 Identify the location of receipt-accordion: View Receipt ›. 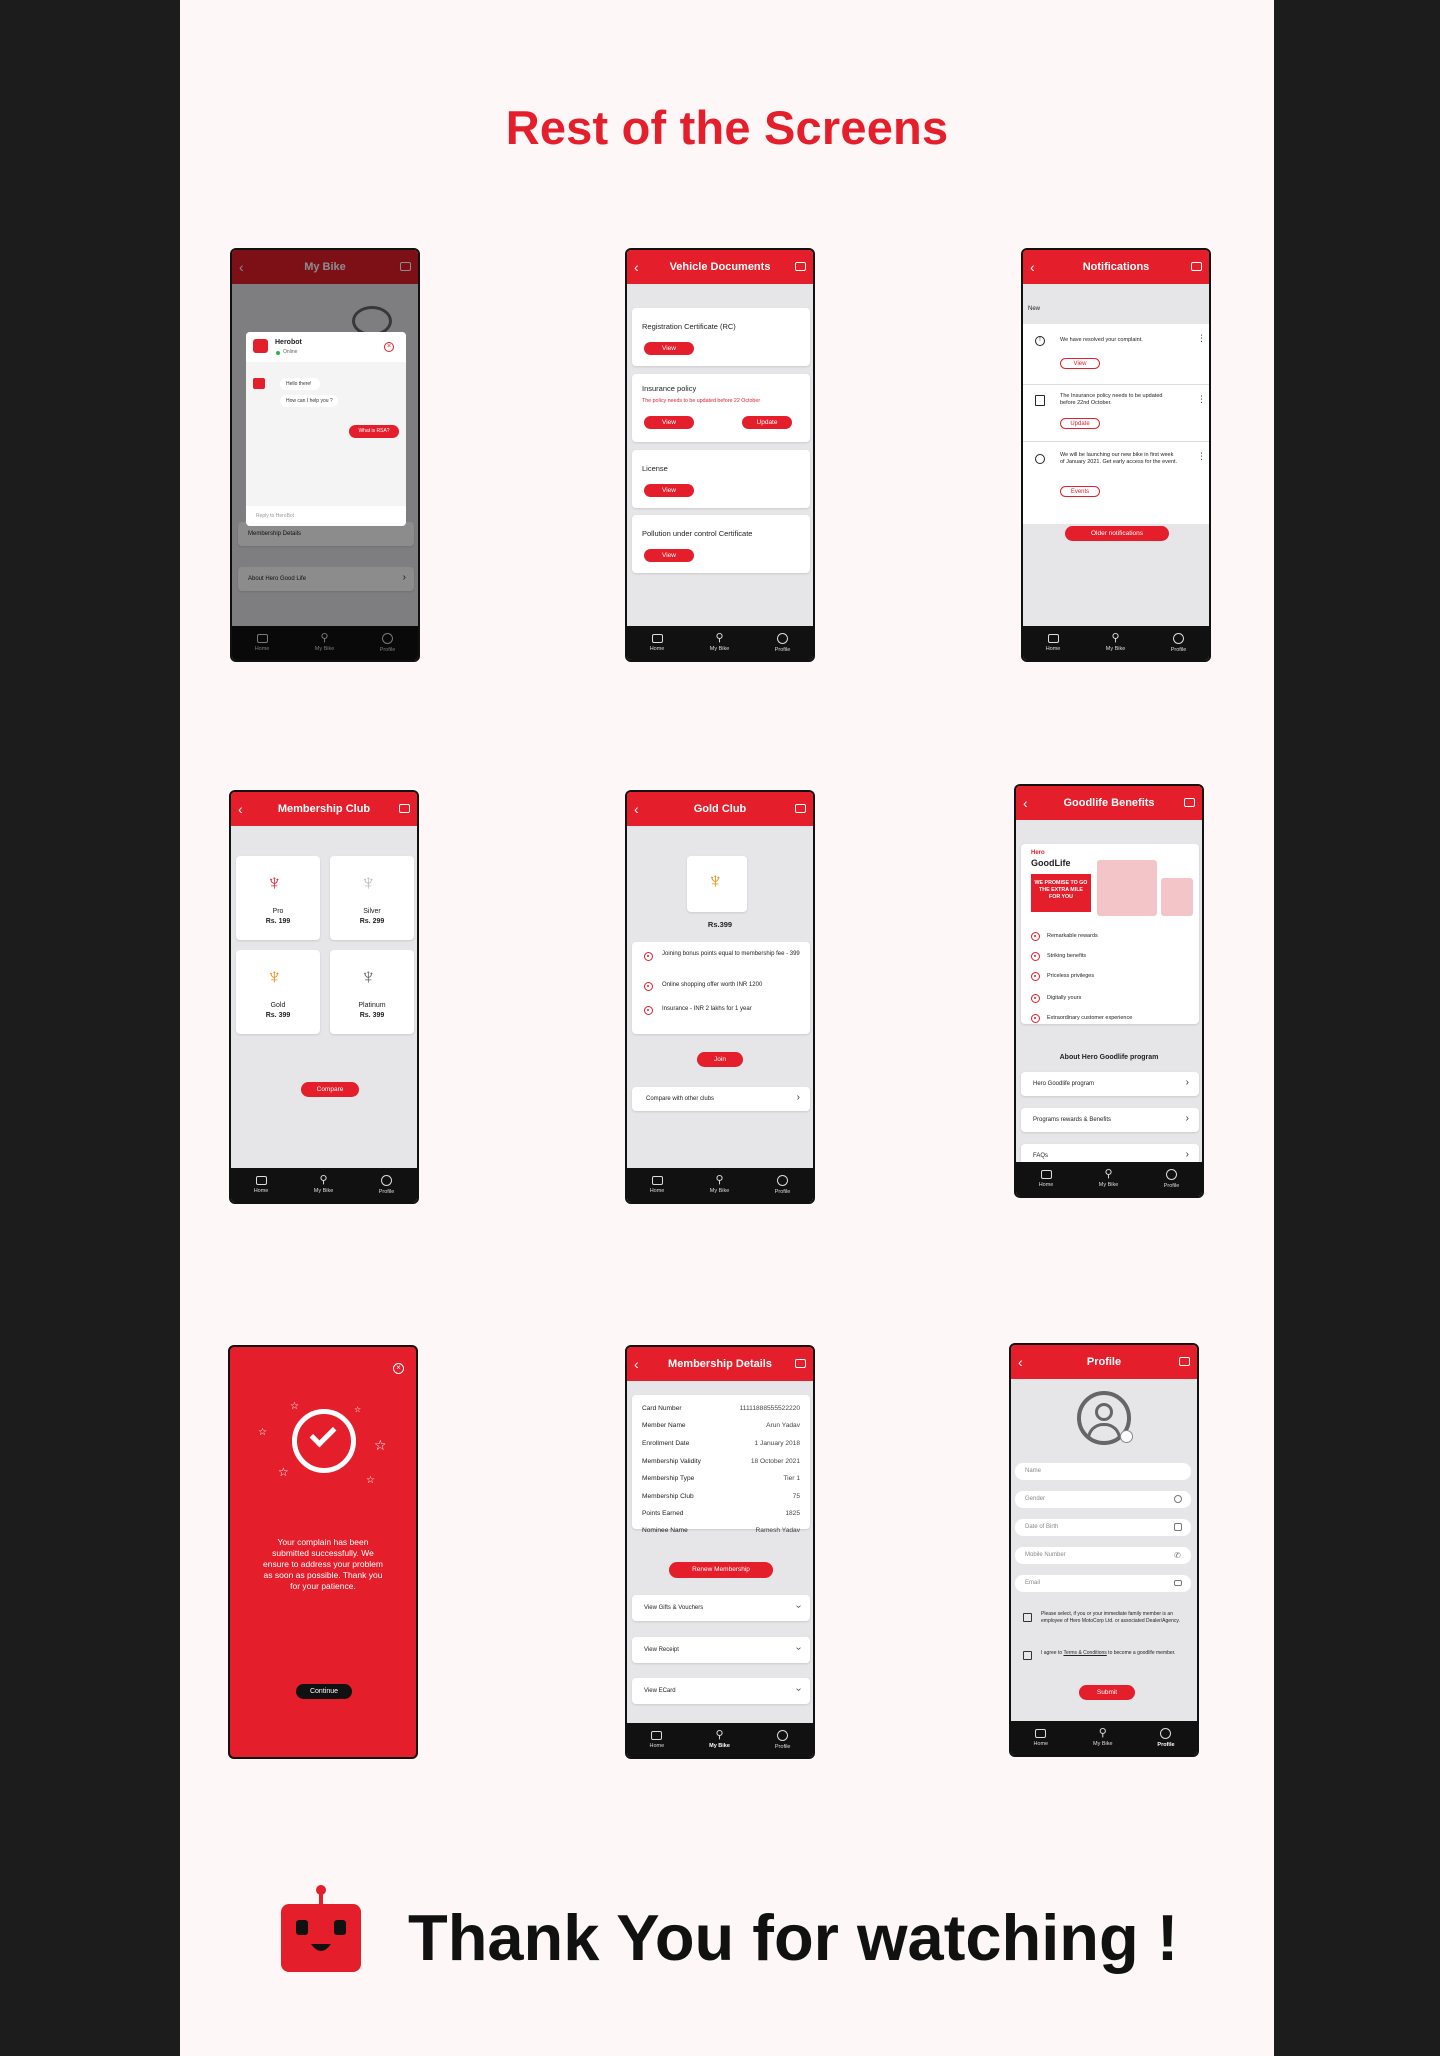
(721, 1650).